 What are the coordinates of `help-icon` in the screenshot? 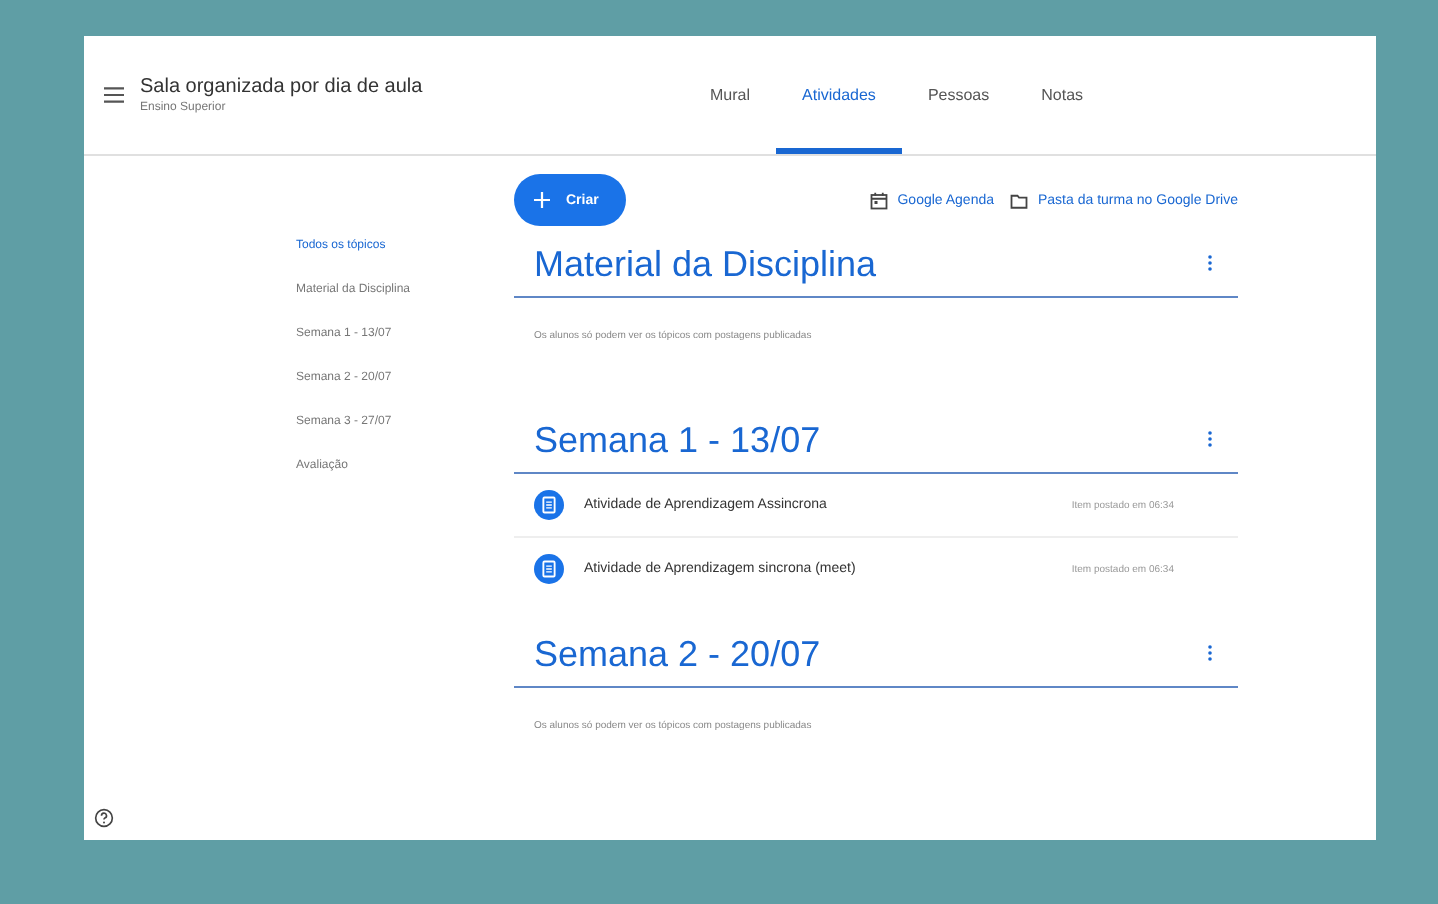 It's located at (104, 818).